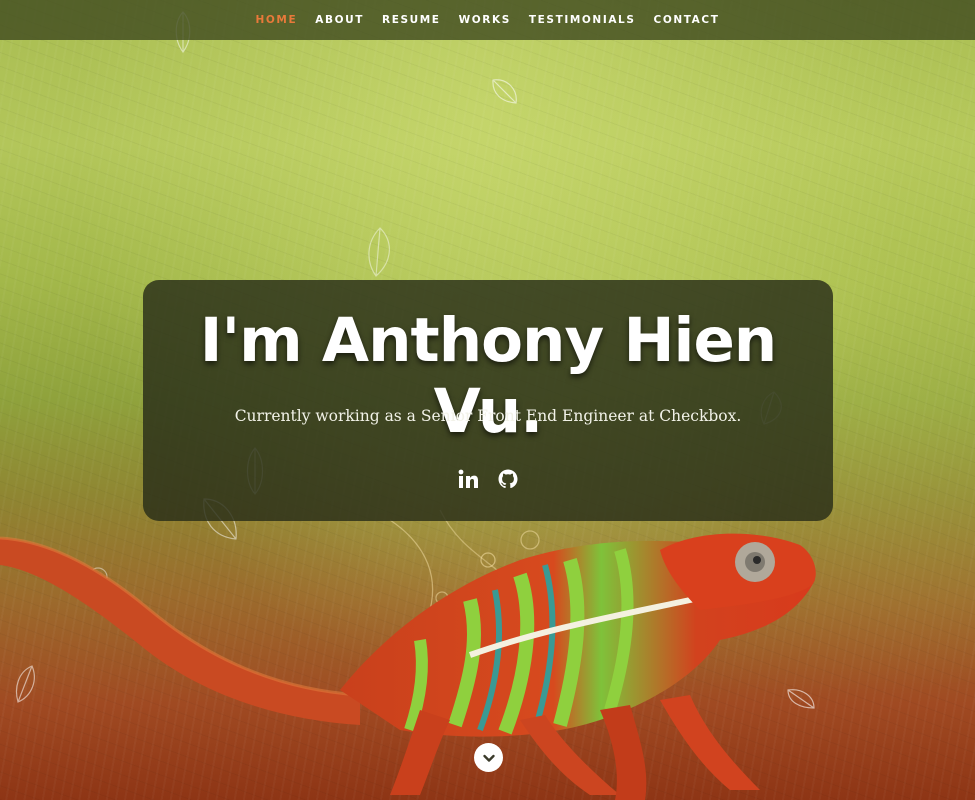 The image size is (975, 800). I want to click on nav-item-home: HOME, so click(277, 20).